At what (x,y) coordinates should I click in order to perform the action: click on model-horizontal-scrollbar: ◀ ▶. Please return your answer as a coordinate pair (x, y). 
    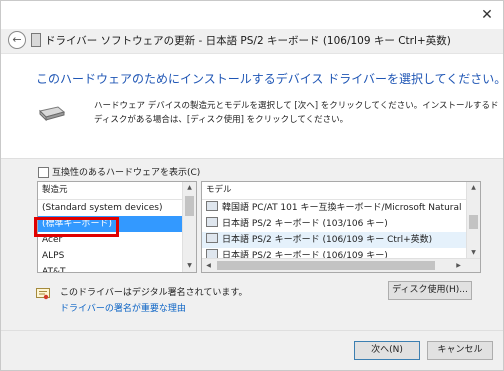
    Looking at the image, I should click on (341, 265).